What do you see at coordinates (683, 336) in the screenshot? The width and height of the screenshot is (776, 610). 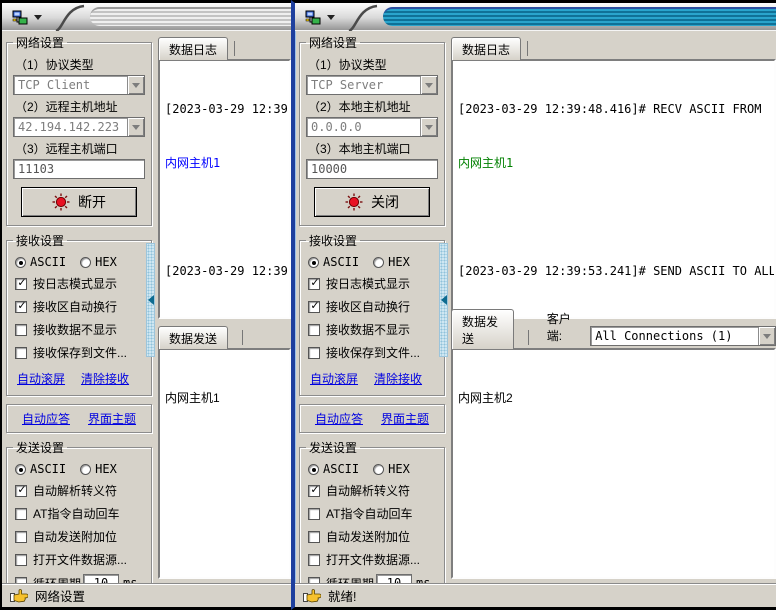 I see `client-combobox: All Connections (1)` at bounding box center [683, 336].